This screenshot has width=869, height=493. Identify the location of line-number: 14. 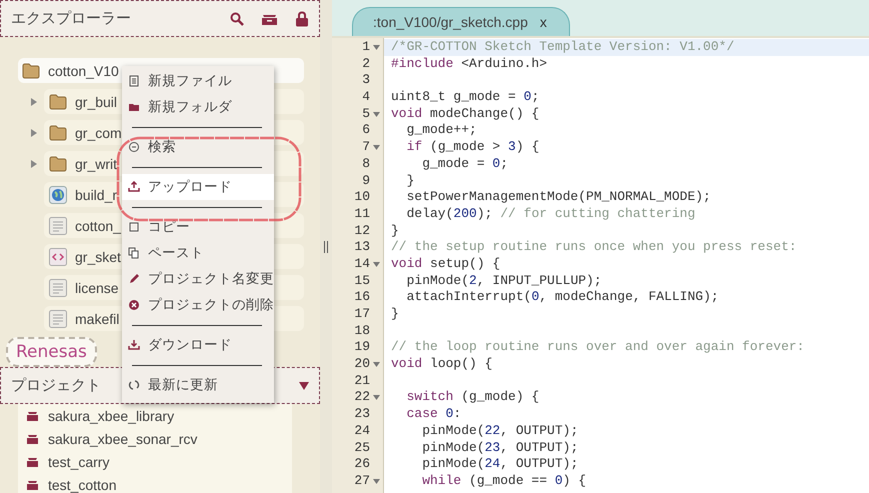
(362, 264).